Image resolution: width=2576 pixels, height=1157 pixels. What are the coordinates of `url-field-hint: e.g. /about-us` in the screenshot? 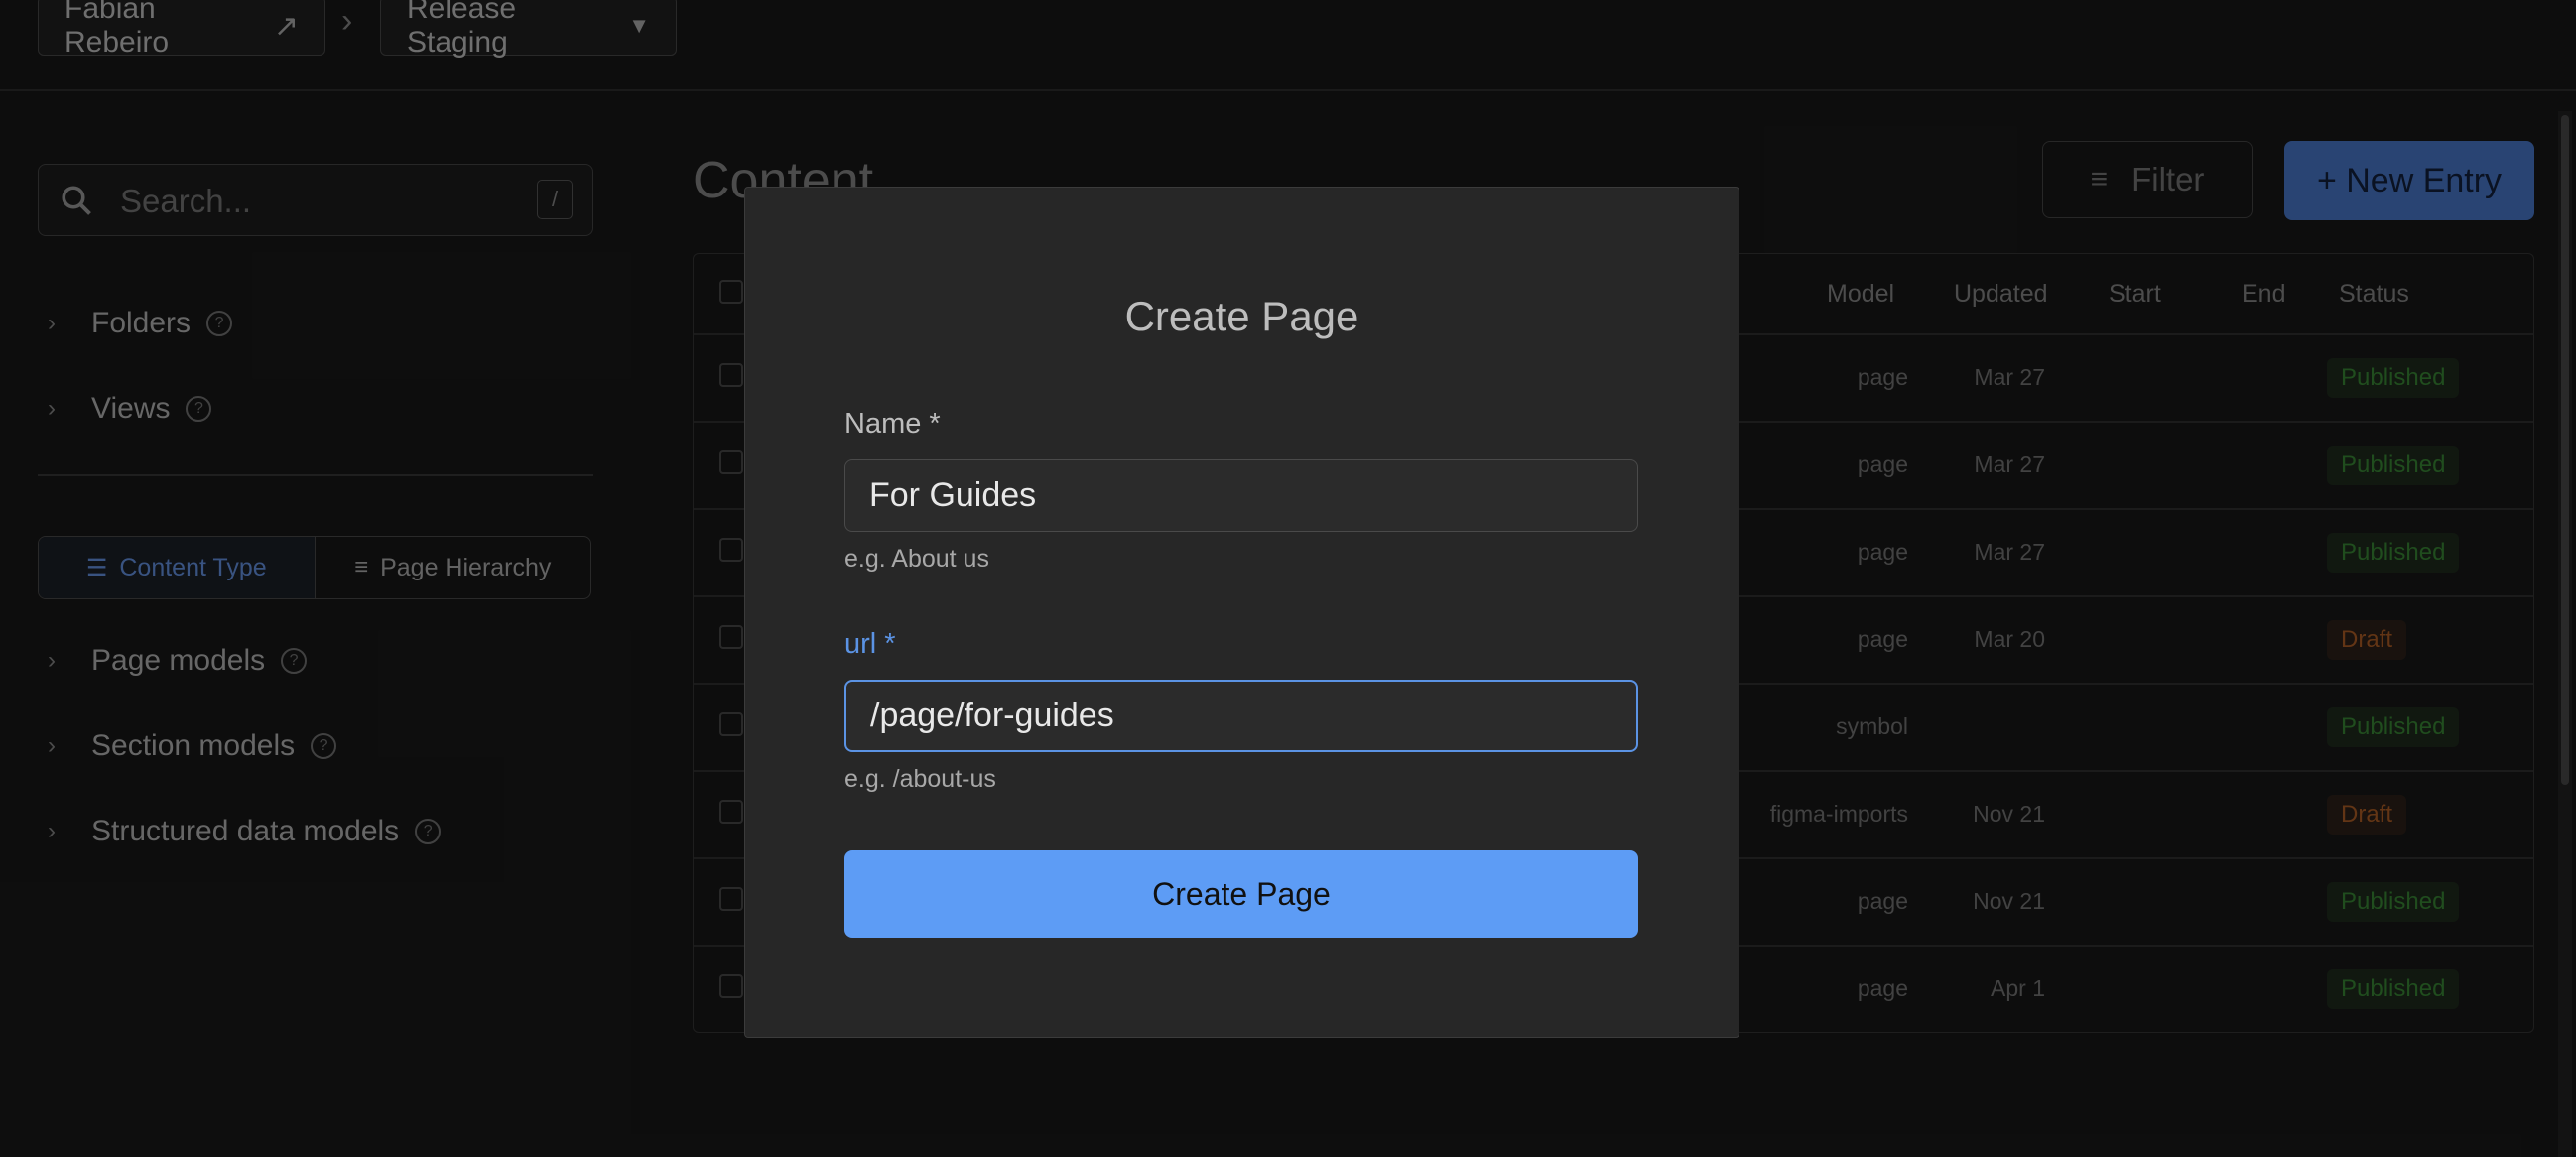 It's located at (920, 779).